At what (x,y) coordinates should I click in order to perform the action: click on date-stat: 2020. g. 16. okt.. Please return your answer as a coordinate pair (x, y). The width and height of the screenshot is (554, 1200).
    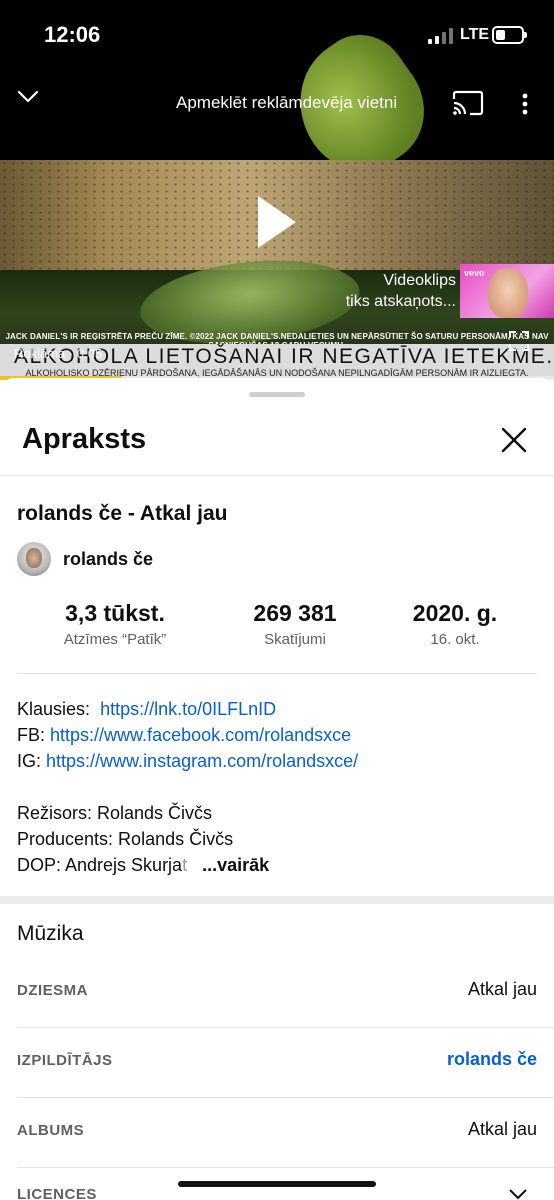
    Looking at the image, I should click on (455, 624).